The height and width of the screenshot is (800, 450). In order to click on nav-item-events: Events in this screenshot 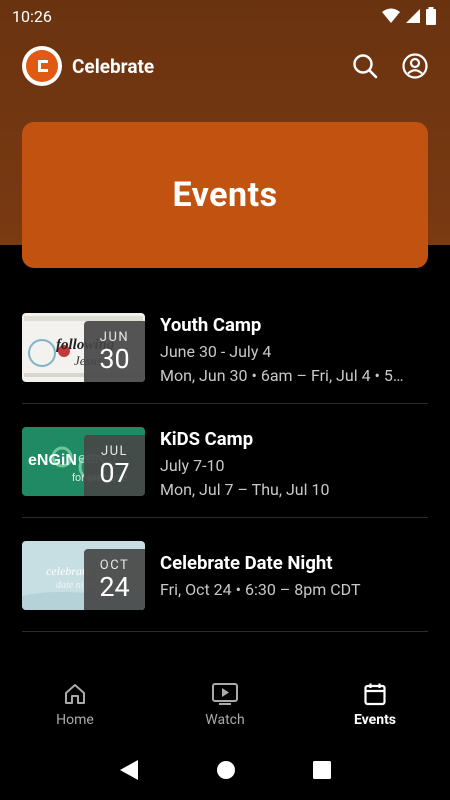, I will do `click(375, 708)`.